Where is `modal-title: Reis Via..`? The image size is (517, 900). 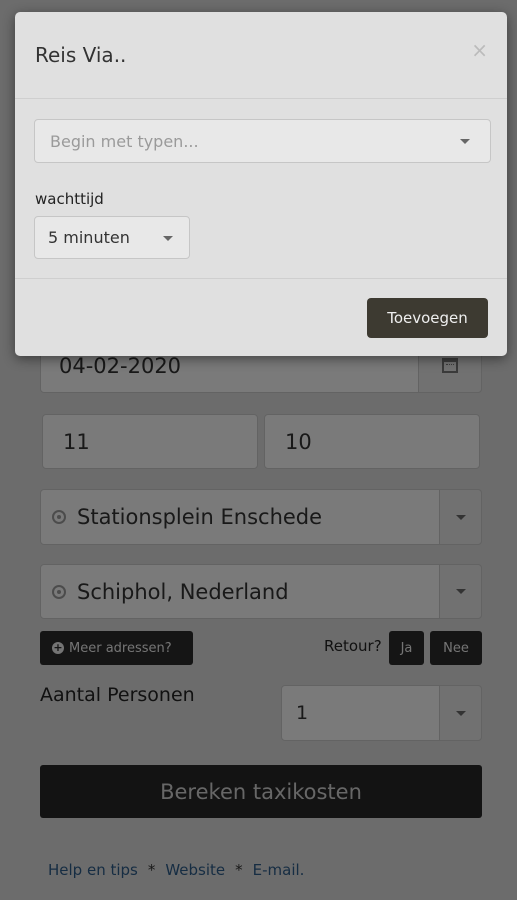
modal-title: Reis Via.. is located at coordinates (81, 55).